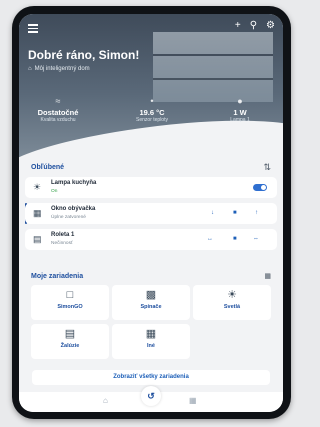 The image size is (320, 427). Describe the element at coordinates (33, 28) in the screenshot. I see `menu-icon` at that location.